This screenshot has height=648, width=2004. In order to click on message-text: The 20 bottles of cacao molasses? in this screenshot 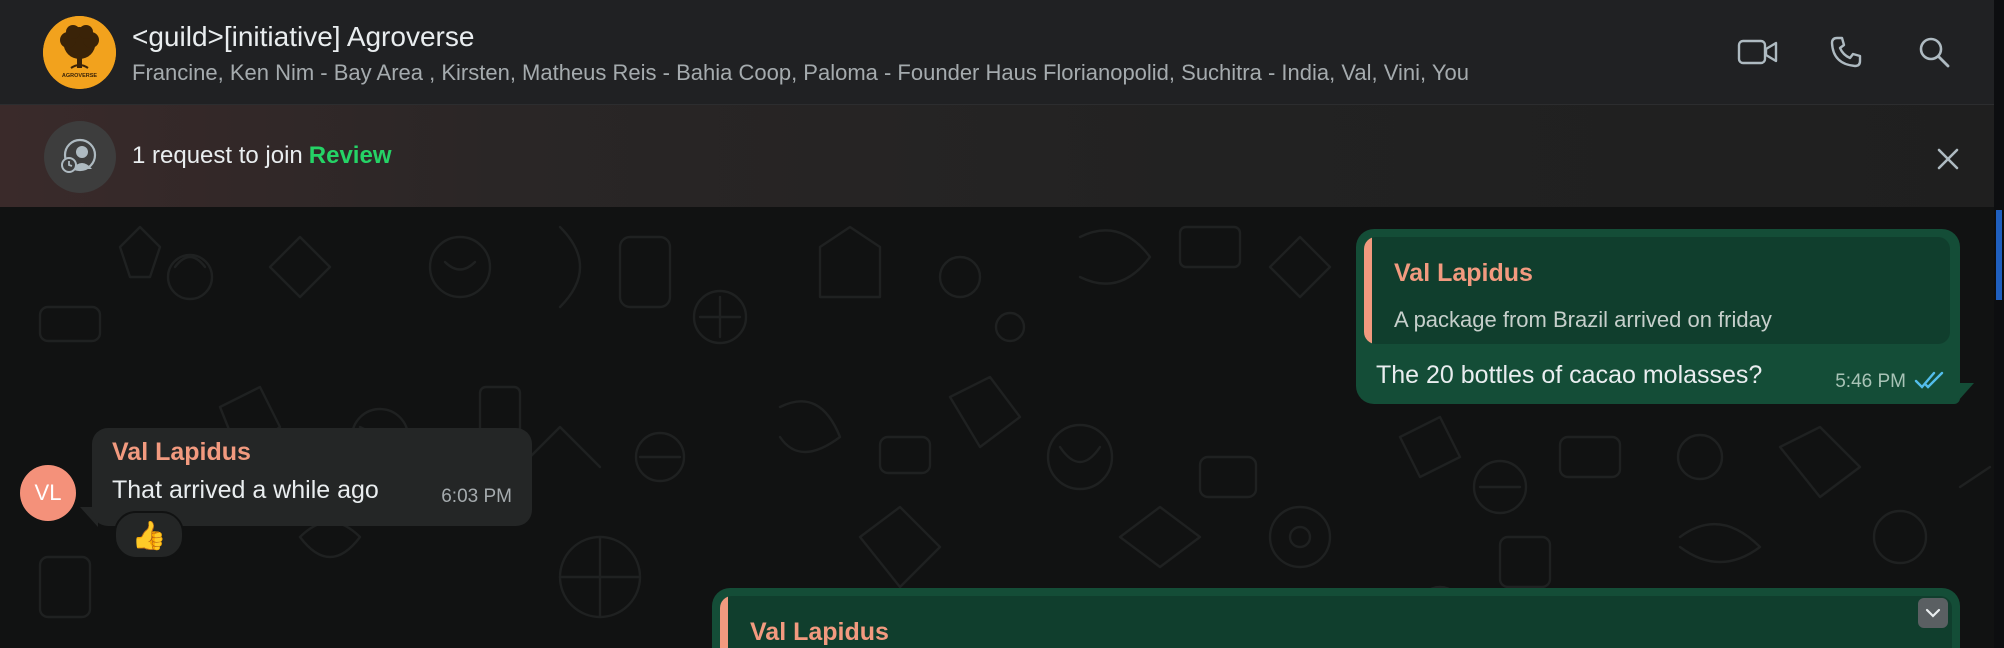, I will do `click(1569, 375)`.